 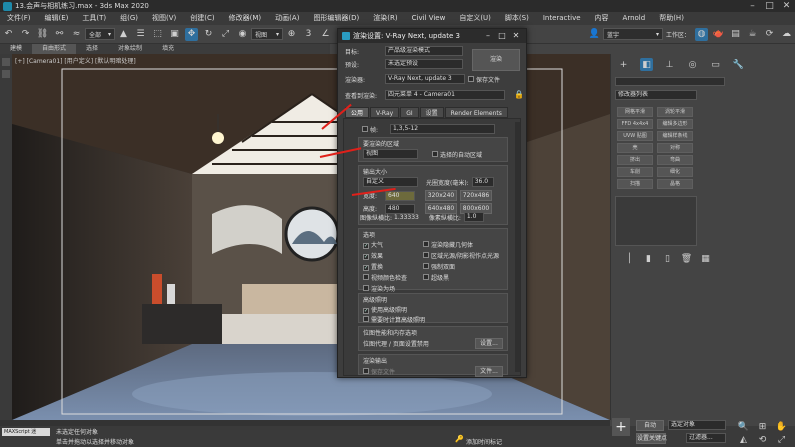 What do you see at coordinates (366, 319) in the screenshot?
I see `compute-adv-lighting-checkbox` at bounding box center [366, 319].